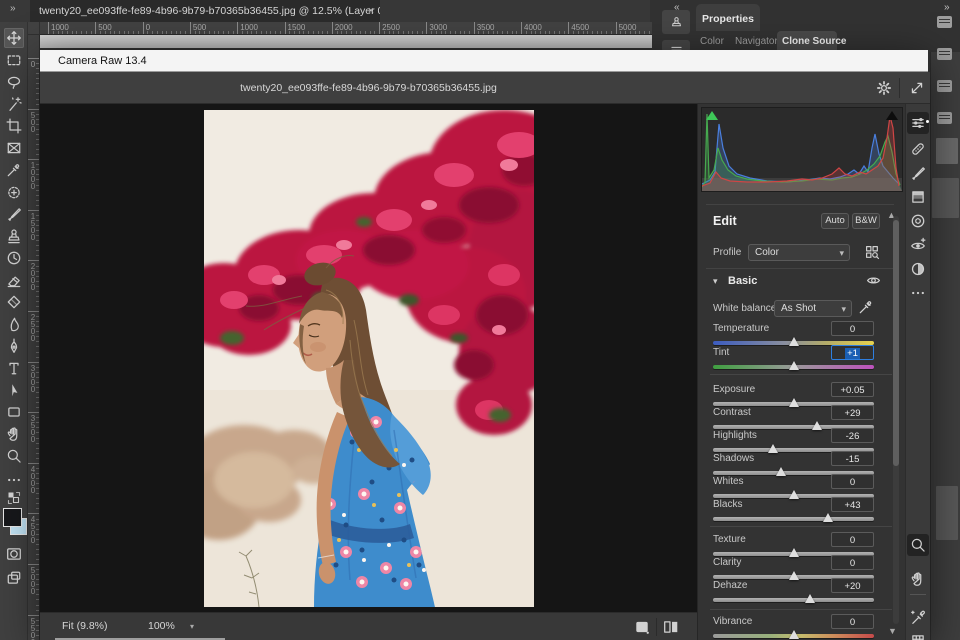 The height and width of the screenshot is (640, 960). What do you see at coordinates (14, 192) in the screenshot?
I see `spot-healing-brush-tool` at bounding box center [14, 192].